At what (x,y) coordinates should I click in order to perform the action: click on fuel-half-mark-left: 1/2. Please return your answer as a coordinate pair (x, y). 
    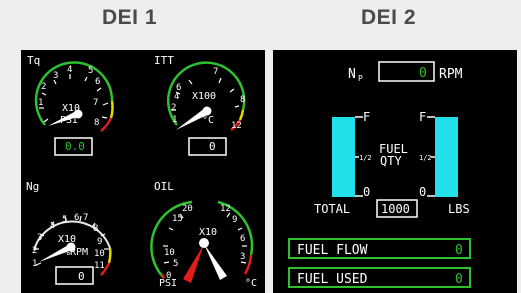
    Looking at the image, I should click on (365, 158).